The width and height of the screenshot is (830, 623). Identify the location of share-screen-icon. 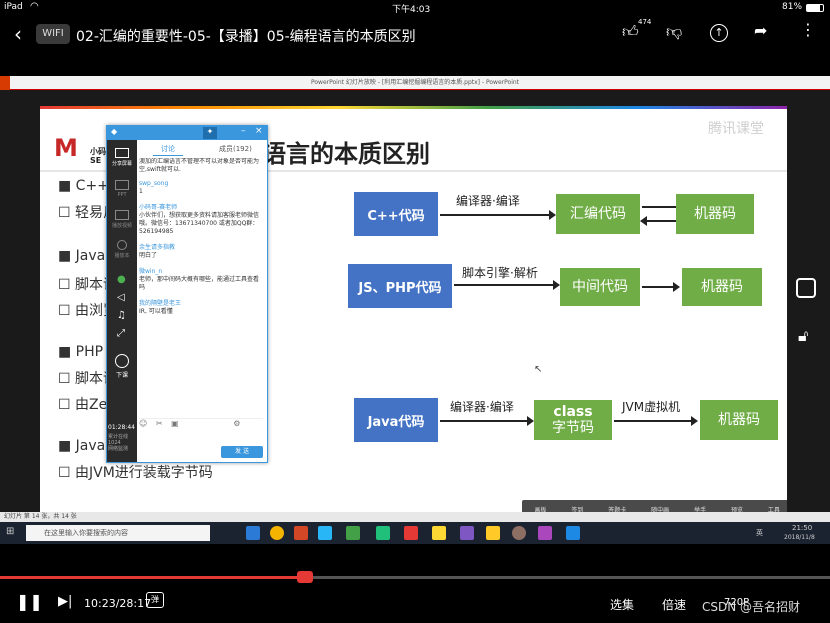
(122, 153).